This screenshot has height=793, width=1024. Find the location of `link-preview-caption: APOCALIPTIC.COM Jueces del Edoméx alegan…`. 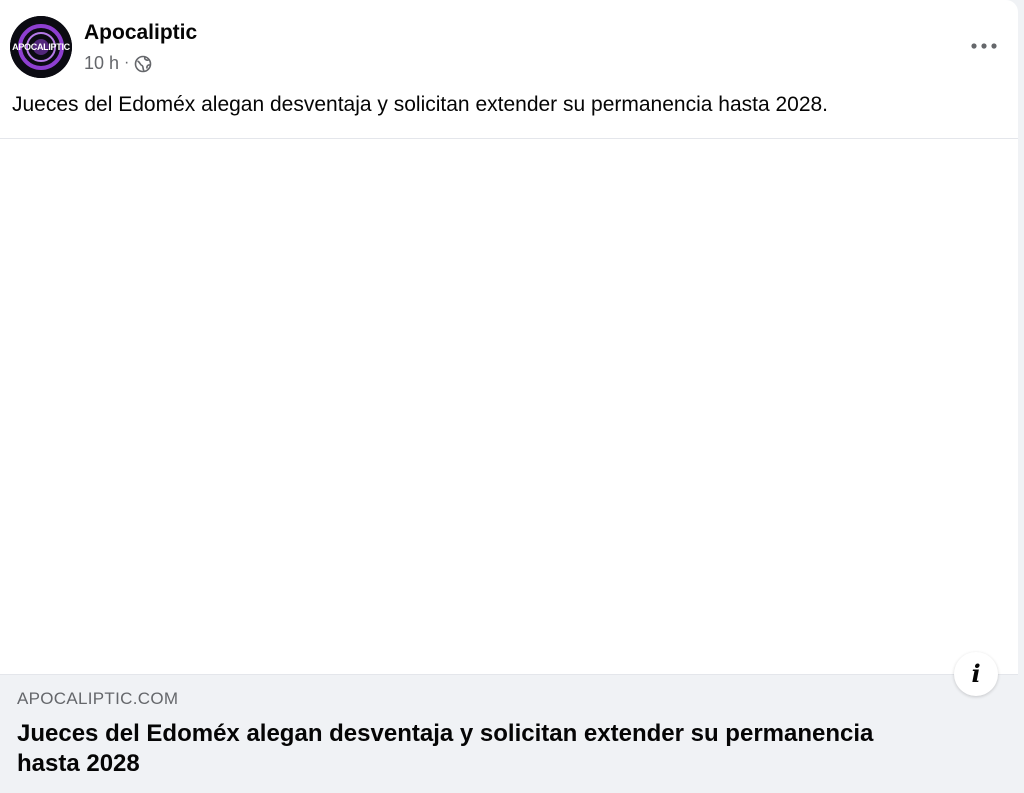

link-preview-caption: APOCALIPTIC.COM Jueces del Edoméx alegan… is located at coordinates (509, 733).